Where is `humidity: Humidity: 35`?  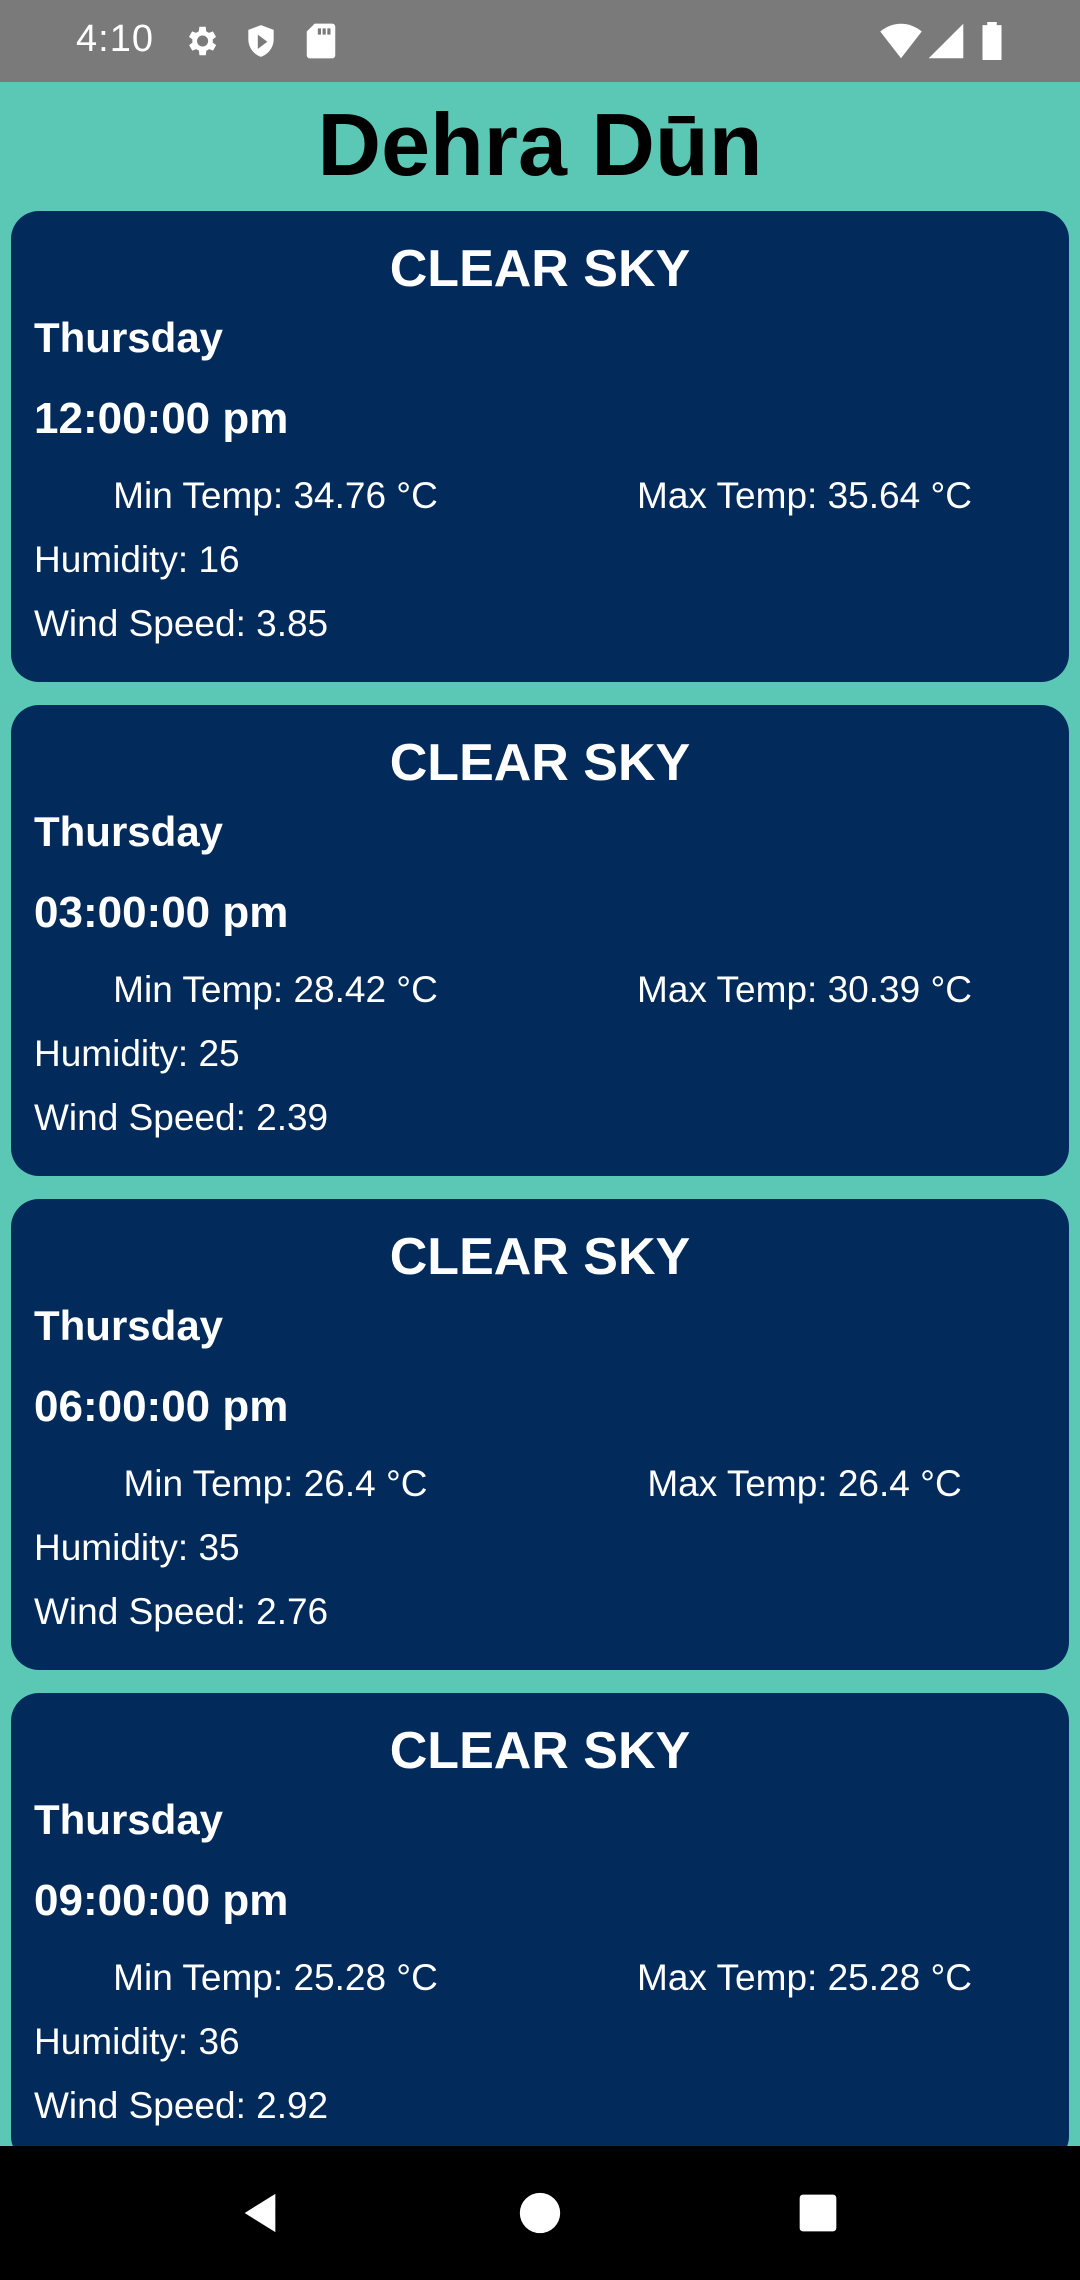
humidity: Humidity: 35 is located at coordinates (137, 1547).